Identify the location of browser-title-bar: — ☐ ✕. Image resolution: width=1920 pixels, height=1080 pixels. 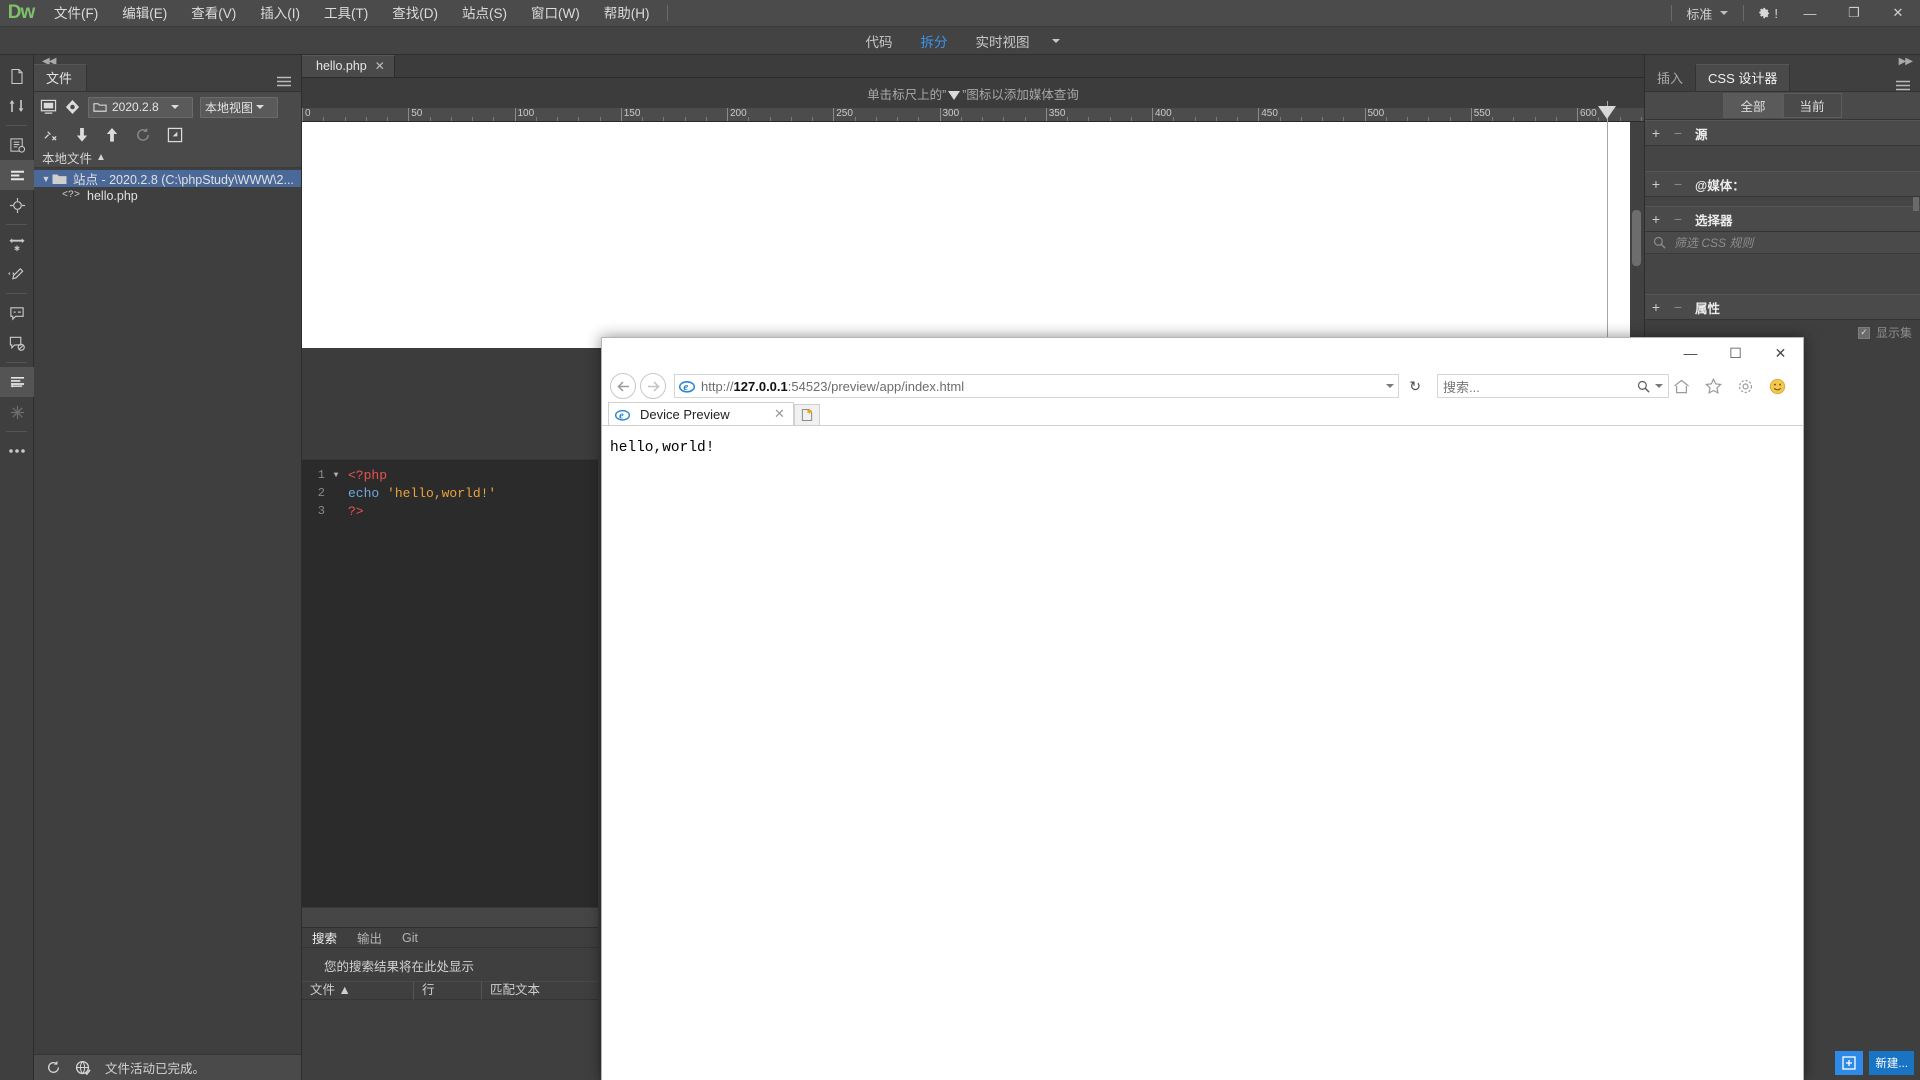
(1202, 354).